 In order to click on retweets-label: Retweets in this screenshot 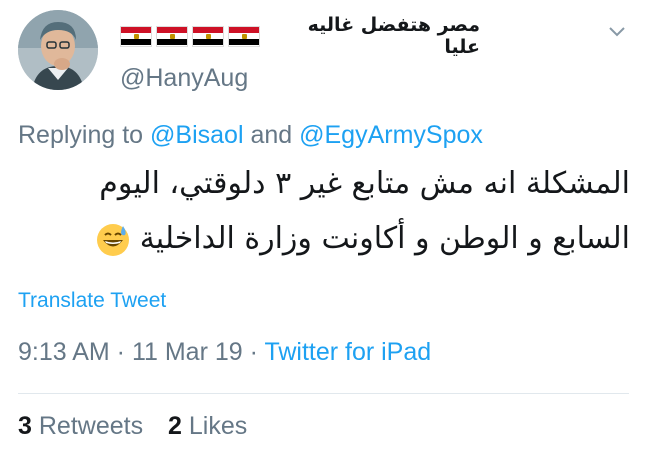, I will do `click(91, 426)`.